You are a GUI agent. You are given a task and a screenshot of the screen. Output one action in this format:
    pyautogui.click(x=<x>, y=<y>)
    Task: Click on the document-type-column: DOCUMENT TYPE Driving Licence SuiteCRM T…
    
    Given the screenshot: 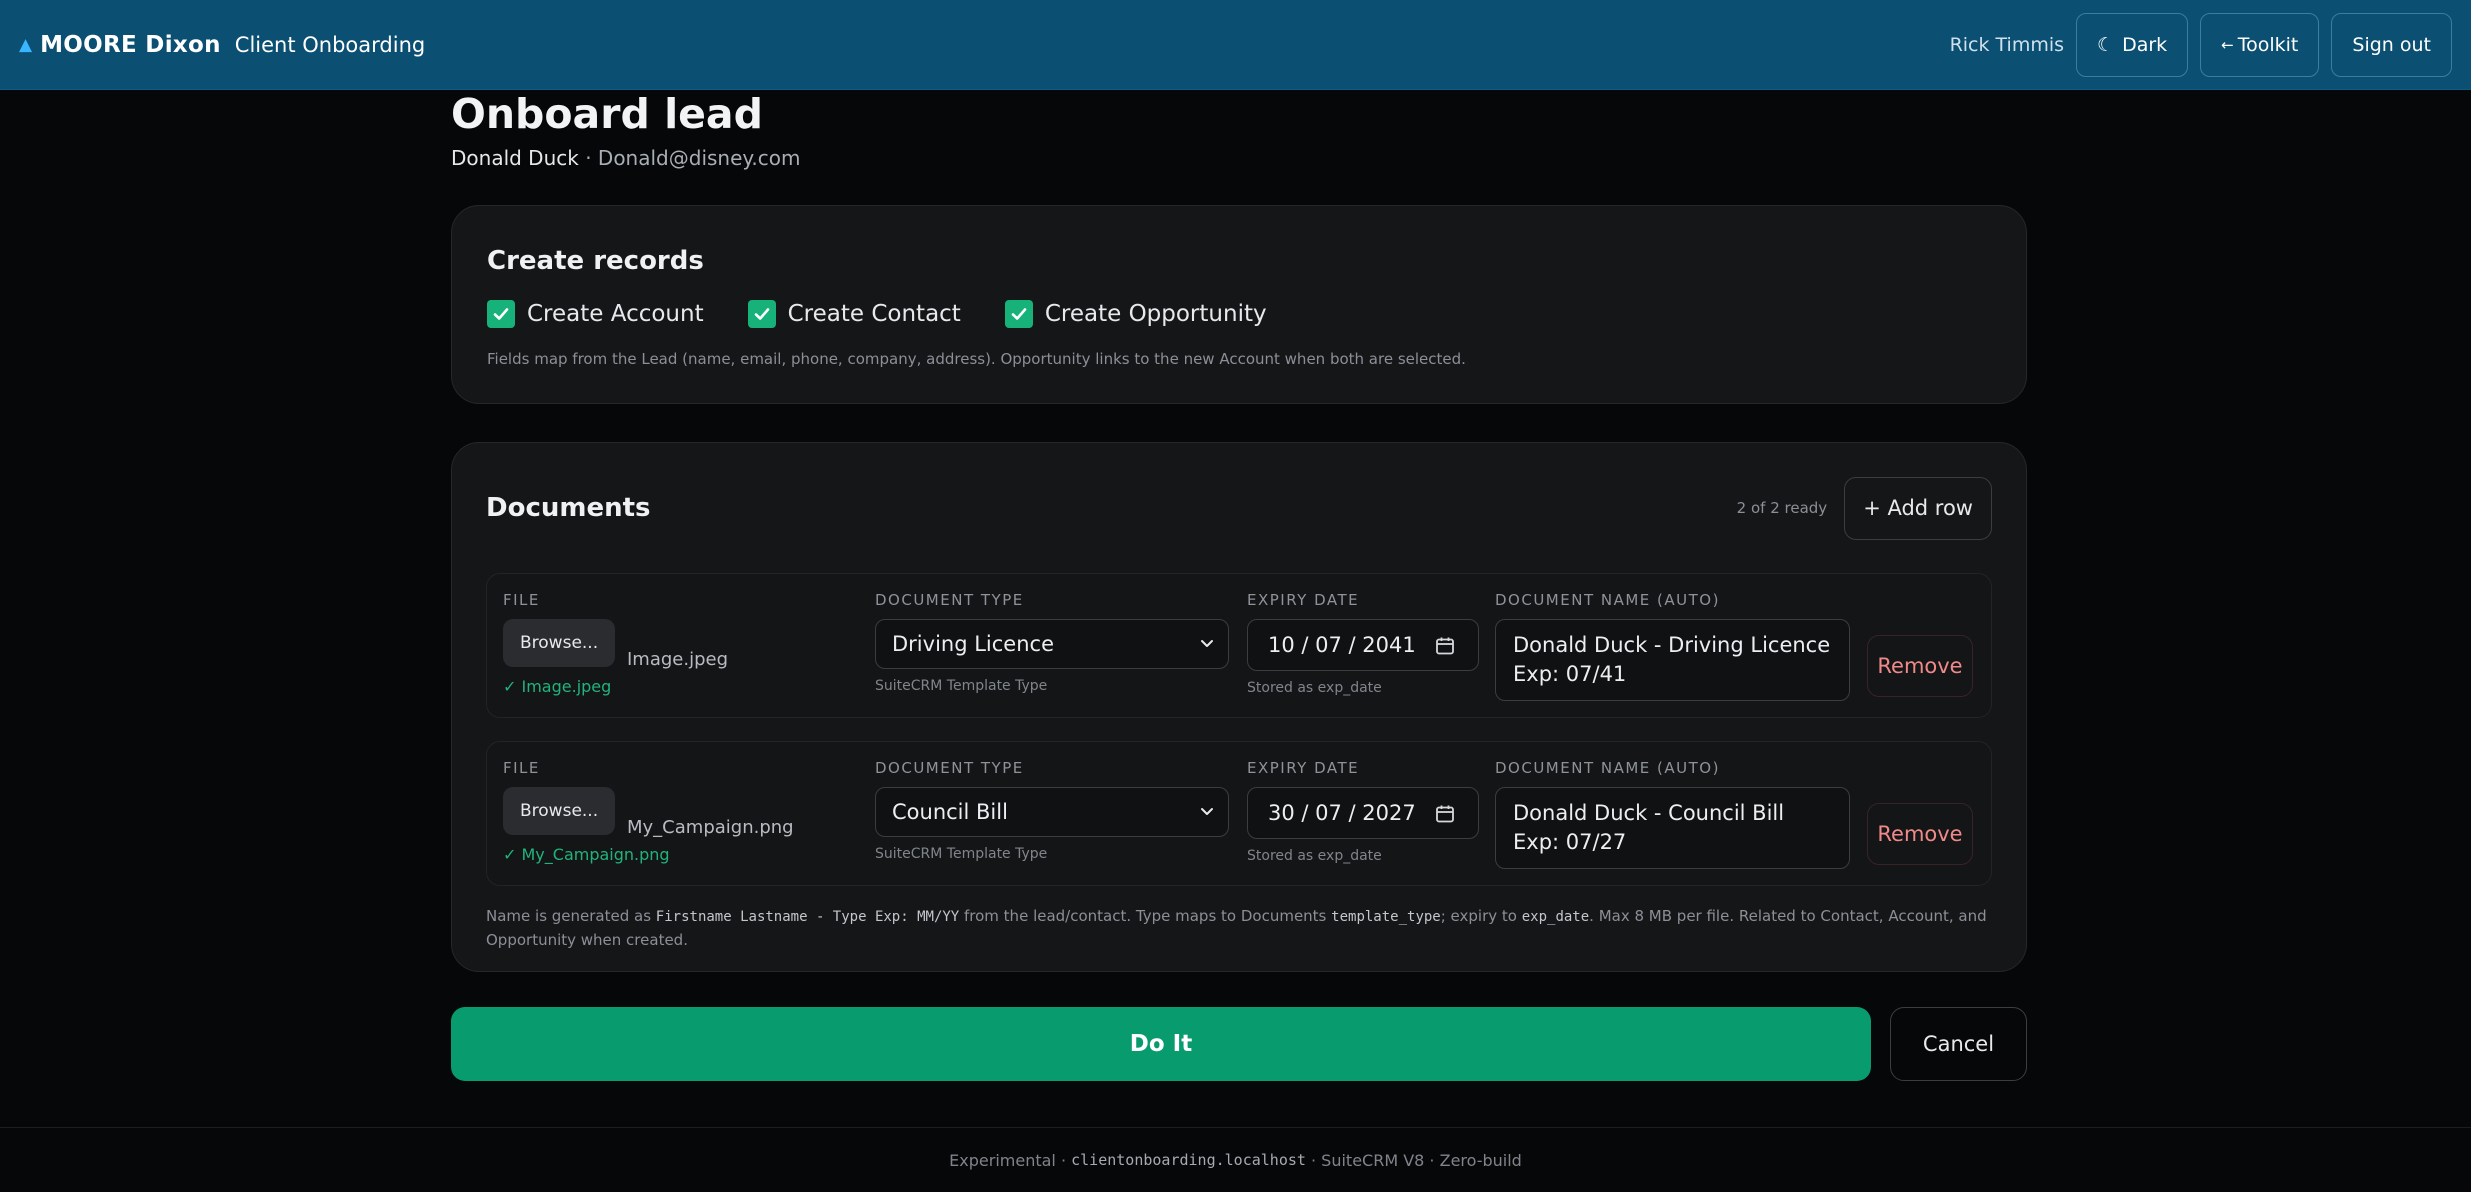 What is the action you would take?
    pyautogui.click(x=1052, y=642)
    